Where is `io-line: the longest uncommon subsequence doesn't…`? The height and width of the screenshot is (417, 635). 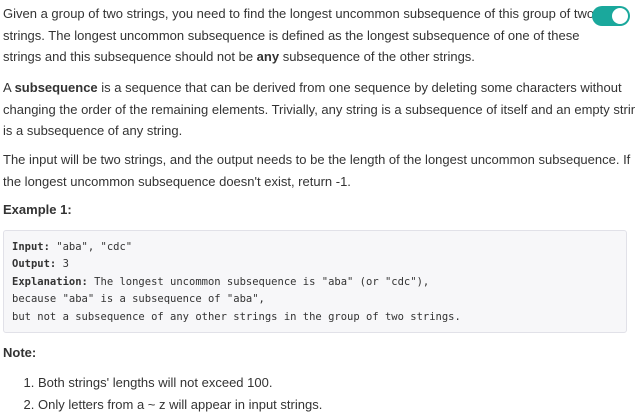
io-line: the longest uncommon subsequence doesn't… is located at coordinates (177, 181).